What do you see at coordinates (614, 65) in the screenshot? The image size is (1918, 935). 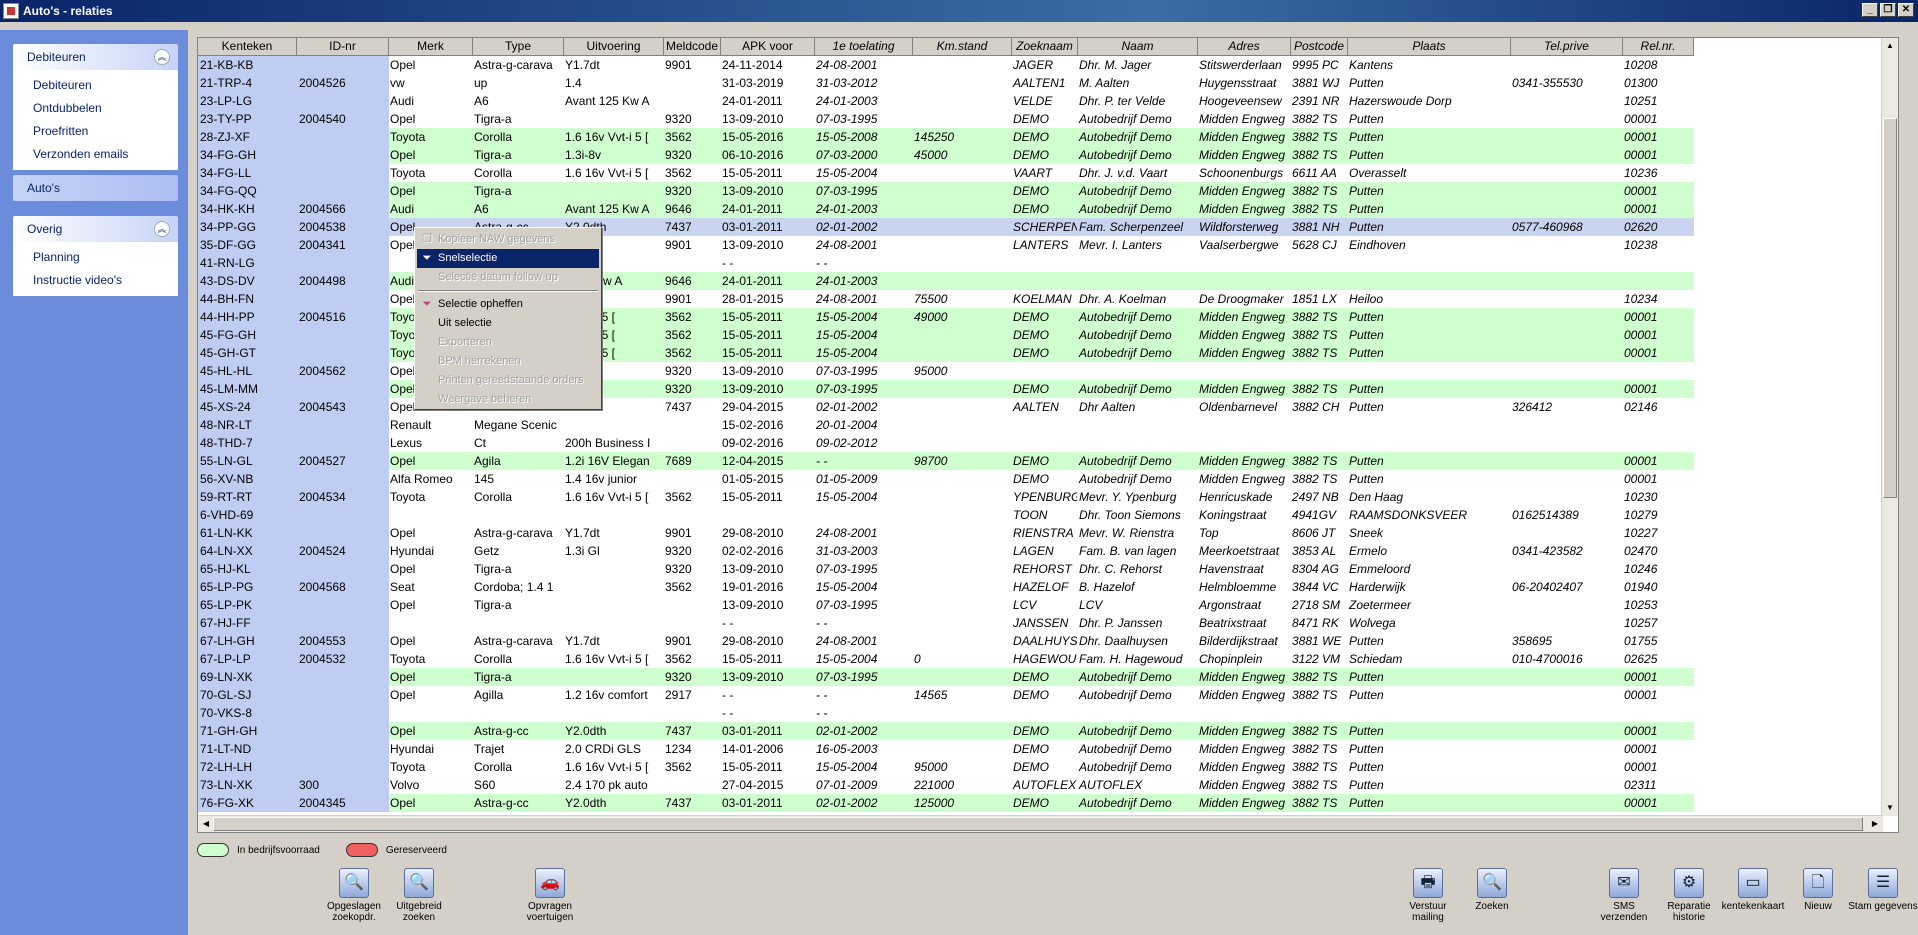 I see `table-cell: Y1.7dt` at bounding box center [614, 65].